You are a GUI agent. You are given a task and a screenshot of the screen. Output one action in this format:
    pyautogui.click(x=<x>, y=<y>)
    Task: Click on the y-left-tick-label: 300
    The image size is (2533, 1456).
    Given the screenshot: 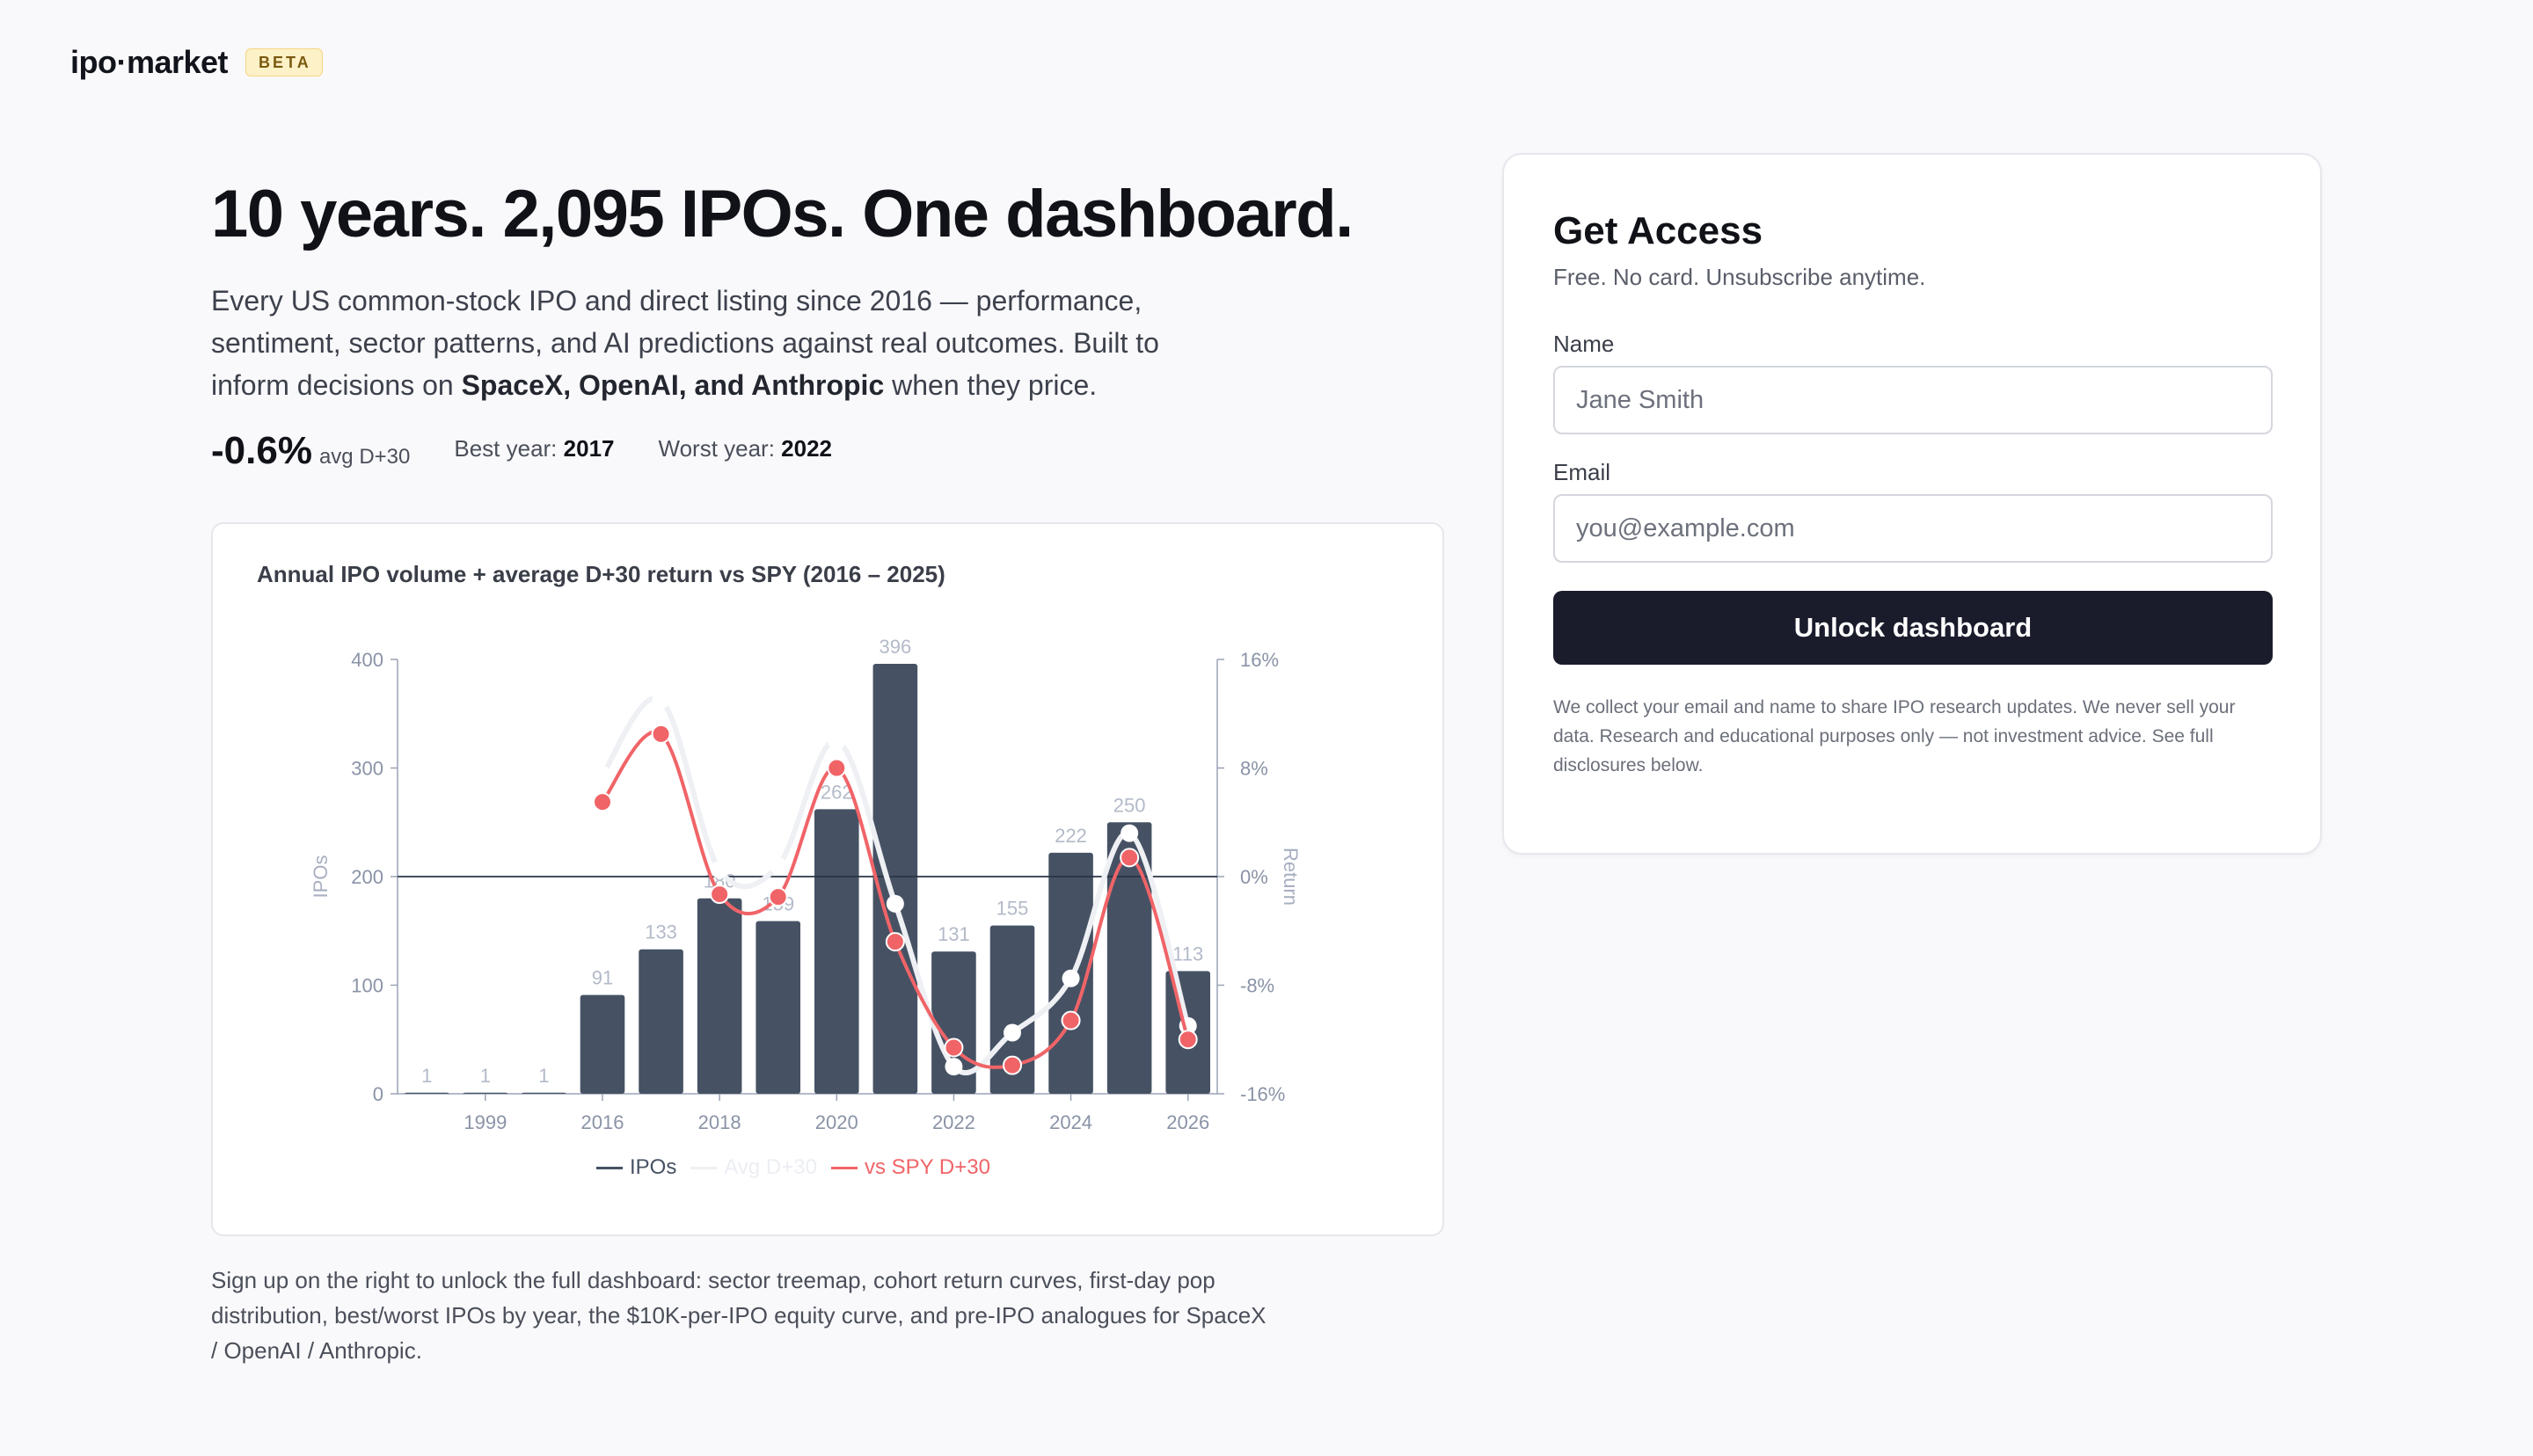 What is the action you would take?
    pyautogui.click(x=367, y=769)
    